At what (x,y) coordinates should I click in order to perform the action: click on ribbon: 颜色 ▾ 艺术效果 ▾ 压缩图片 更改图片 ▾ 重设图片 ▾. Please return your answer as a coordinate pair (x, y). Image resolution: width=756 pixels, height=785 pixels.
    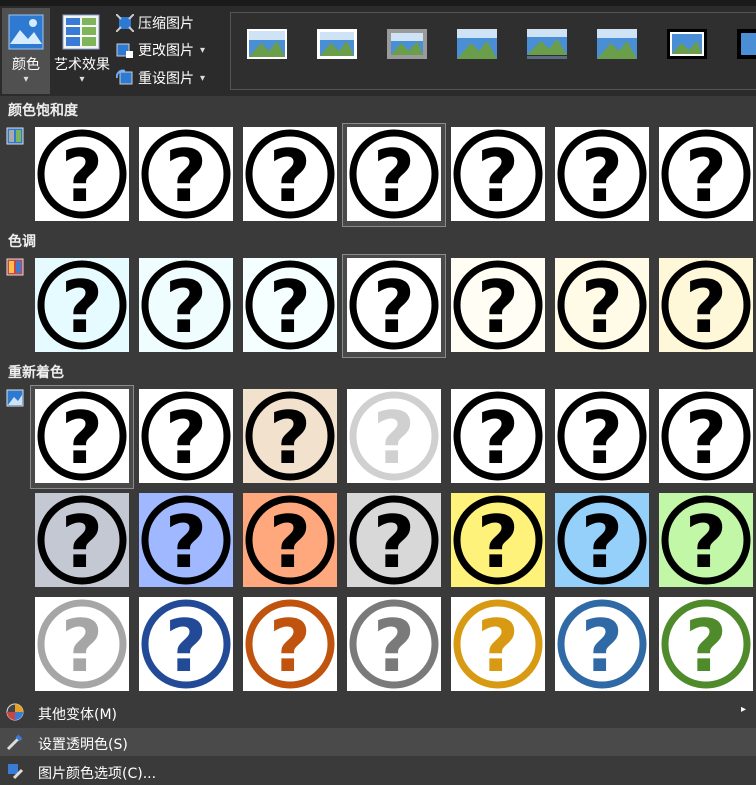
    Looking at the image, I should click on (378, 48).